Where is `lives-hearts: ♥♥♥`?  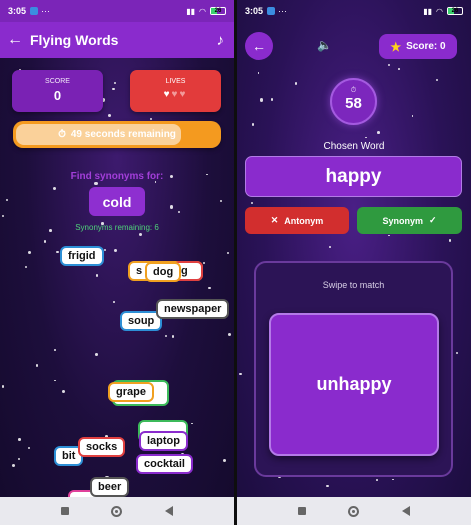 lives-hearts: ♥♥♥ is located at coordinates (175, 94).